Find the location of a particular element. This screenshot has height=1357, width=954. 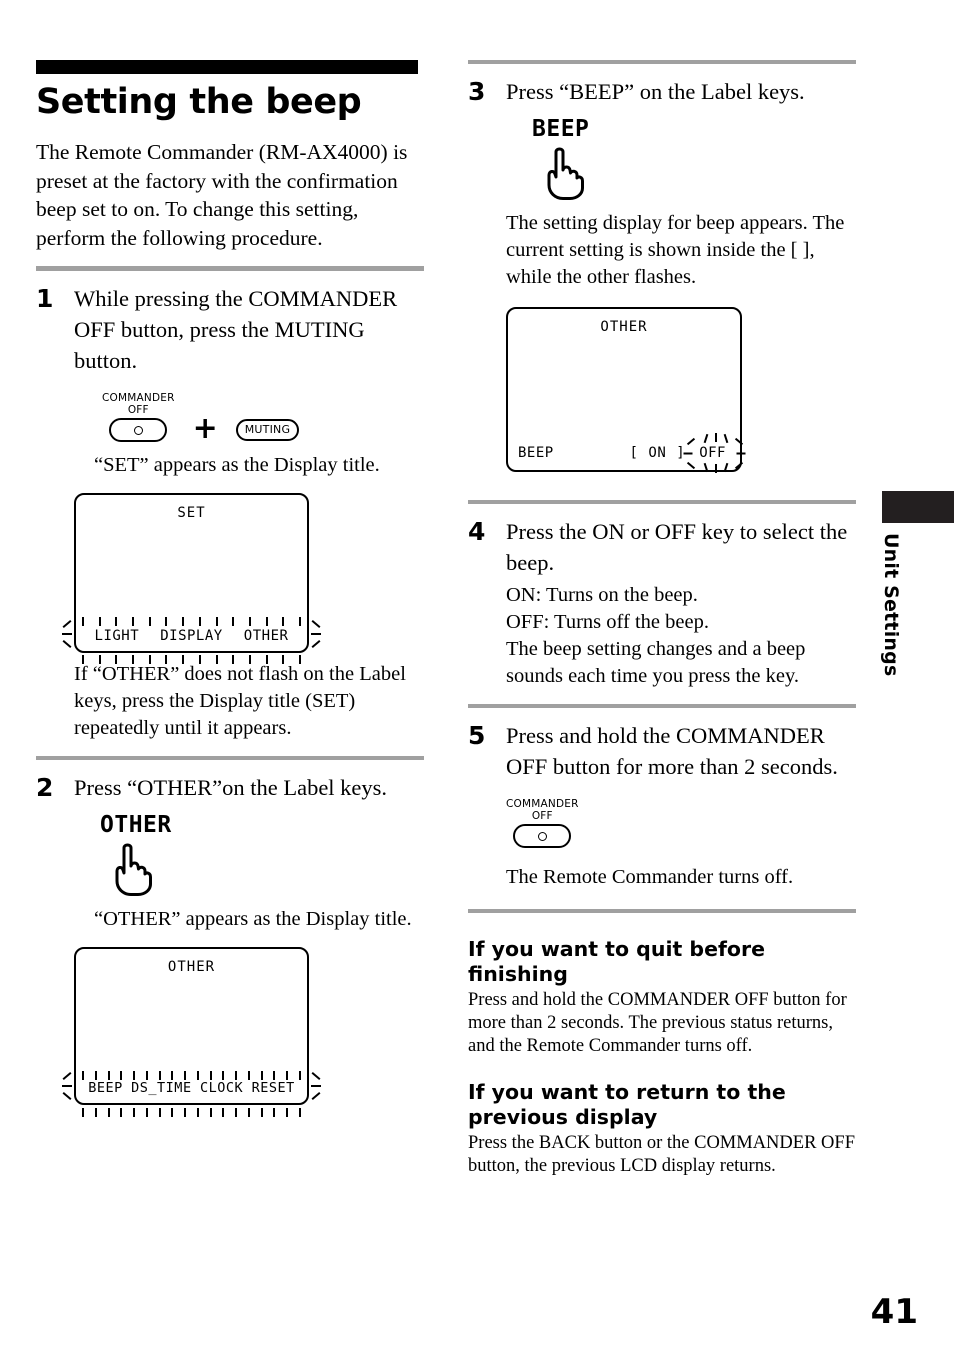

step-4-detail-off: OFF: Turns off the beep. is located at coordinates (607, 622).